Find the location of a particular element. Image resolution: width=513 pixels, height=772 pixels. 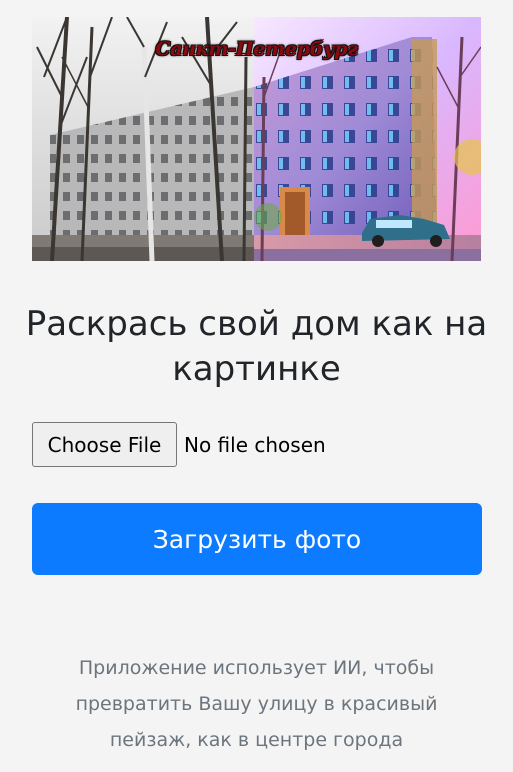

upload-photo-button: Загрузить фото is located at coordinates (257, 539).